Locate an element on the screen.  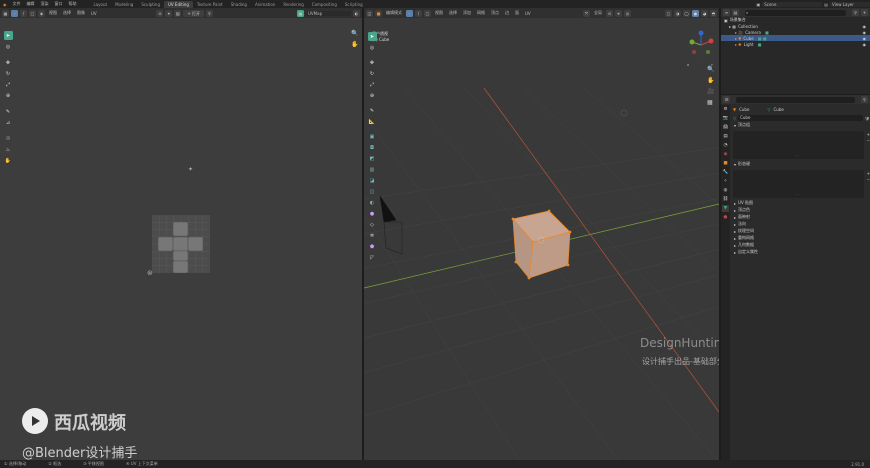
vp-scale-tool-icon: ⤢ is located at coordinates (372, 84).